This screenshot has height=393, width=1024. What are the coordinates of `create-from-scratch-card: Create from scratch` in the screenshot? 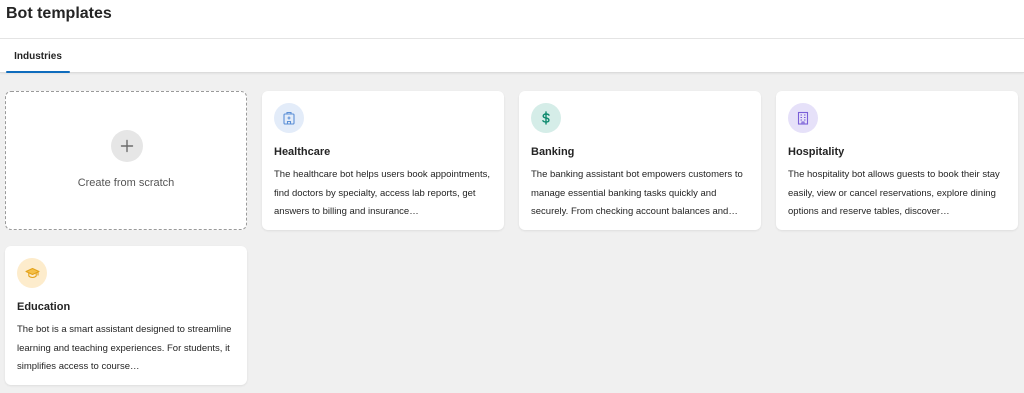 It's located at (126, 160).